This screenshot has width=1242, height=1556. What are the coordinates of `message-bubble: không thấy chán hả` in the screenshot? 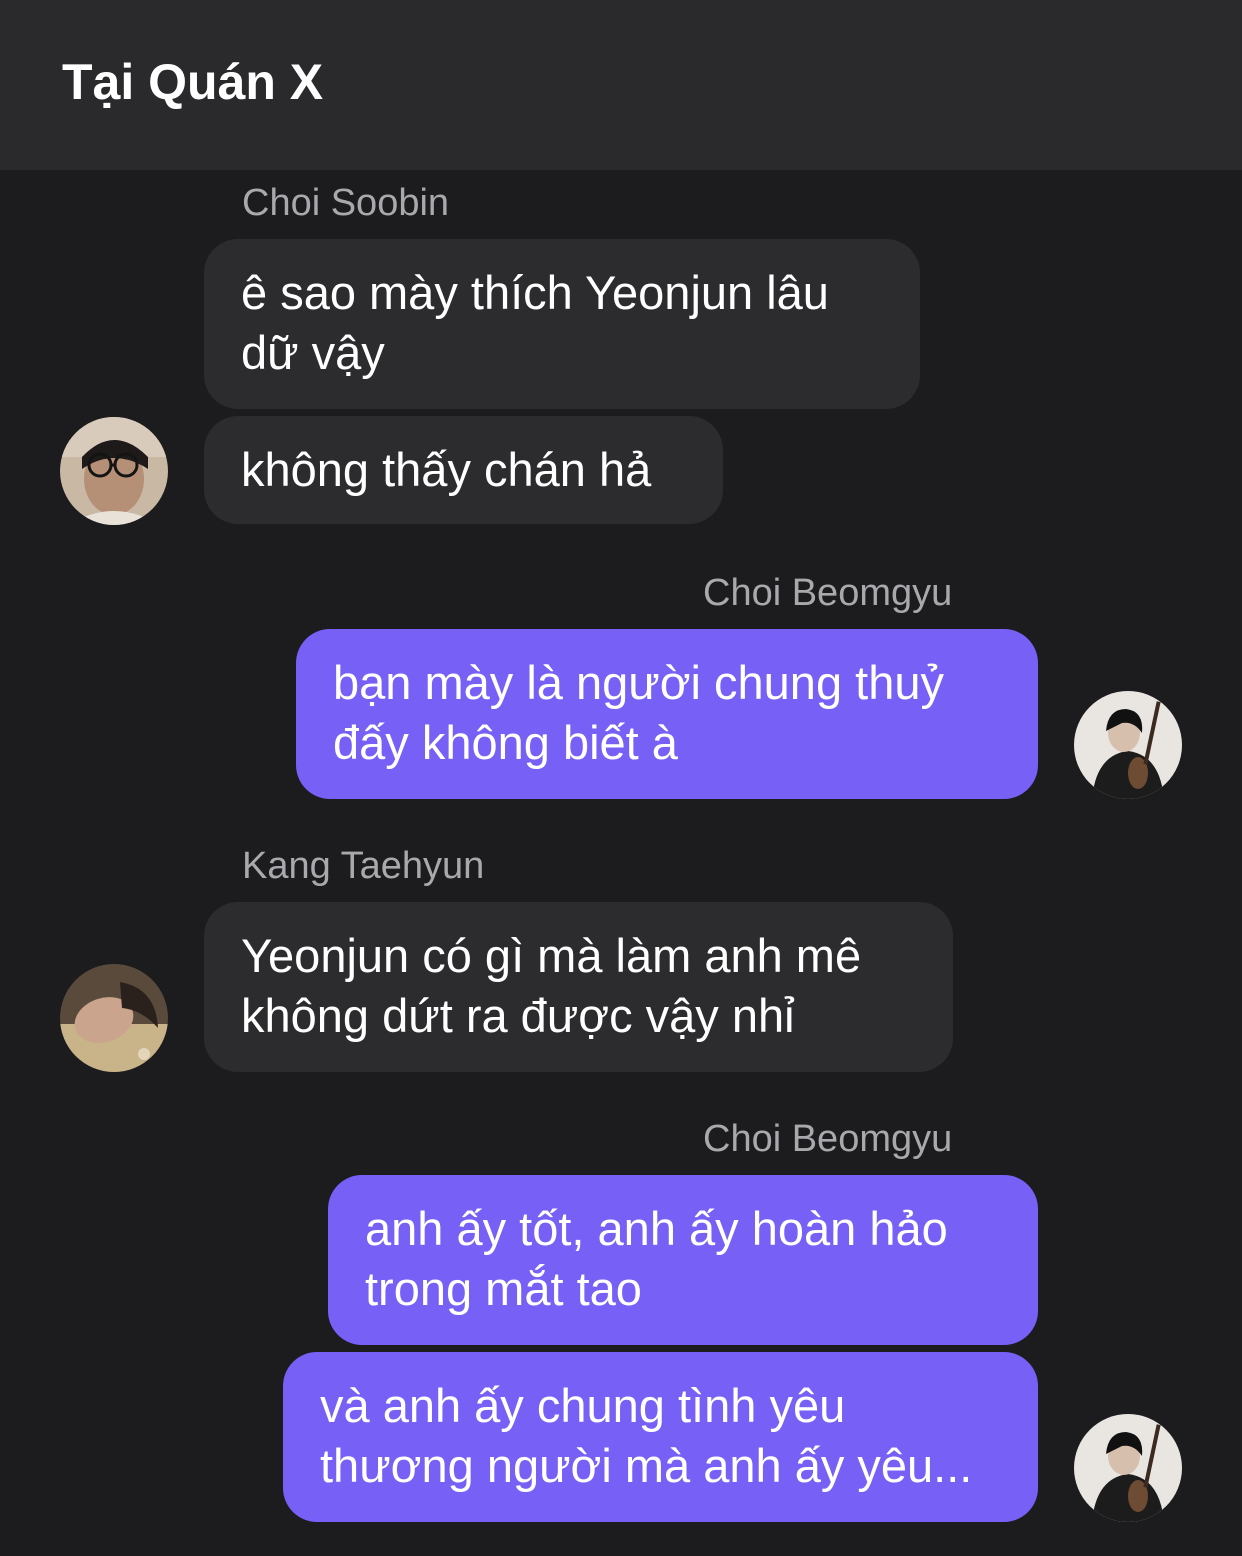 It's located at (463, 470).